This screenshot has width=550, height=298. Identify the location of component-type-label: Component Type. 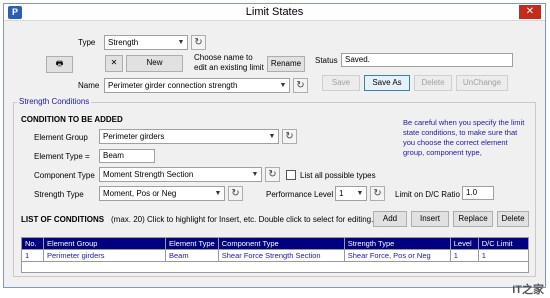
(64, 175).